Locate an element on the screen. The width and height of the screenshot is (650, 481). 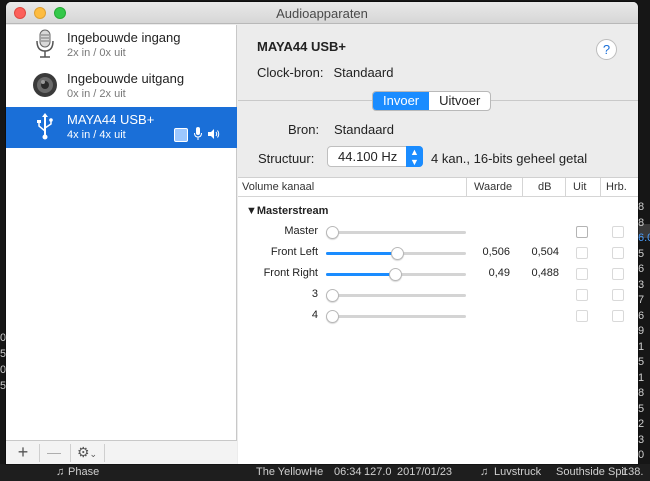
device-list-toolbar: + — ⚙⌄ is located at coordinates (121, 452).